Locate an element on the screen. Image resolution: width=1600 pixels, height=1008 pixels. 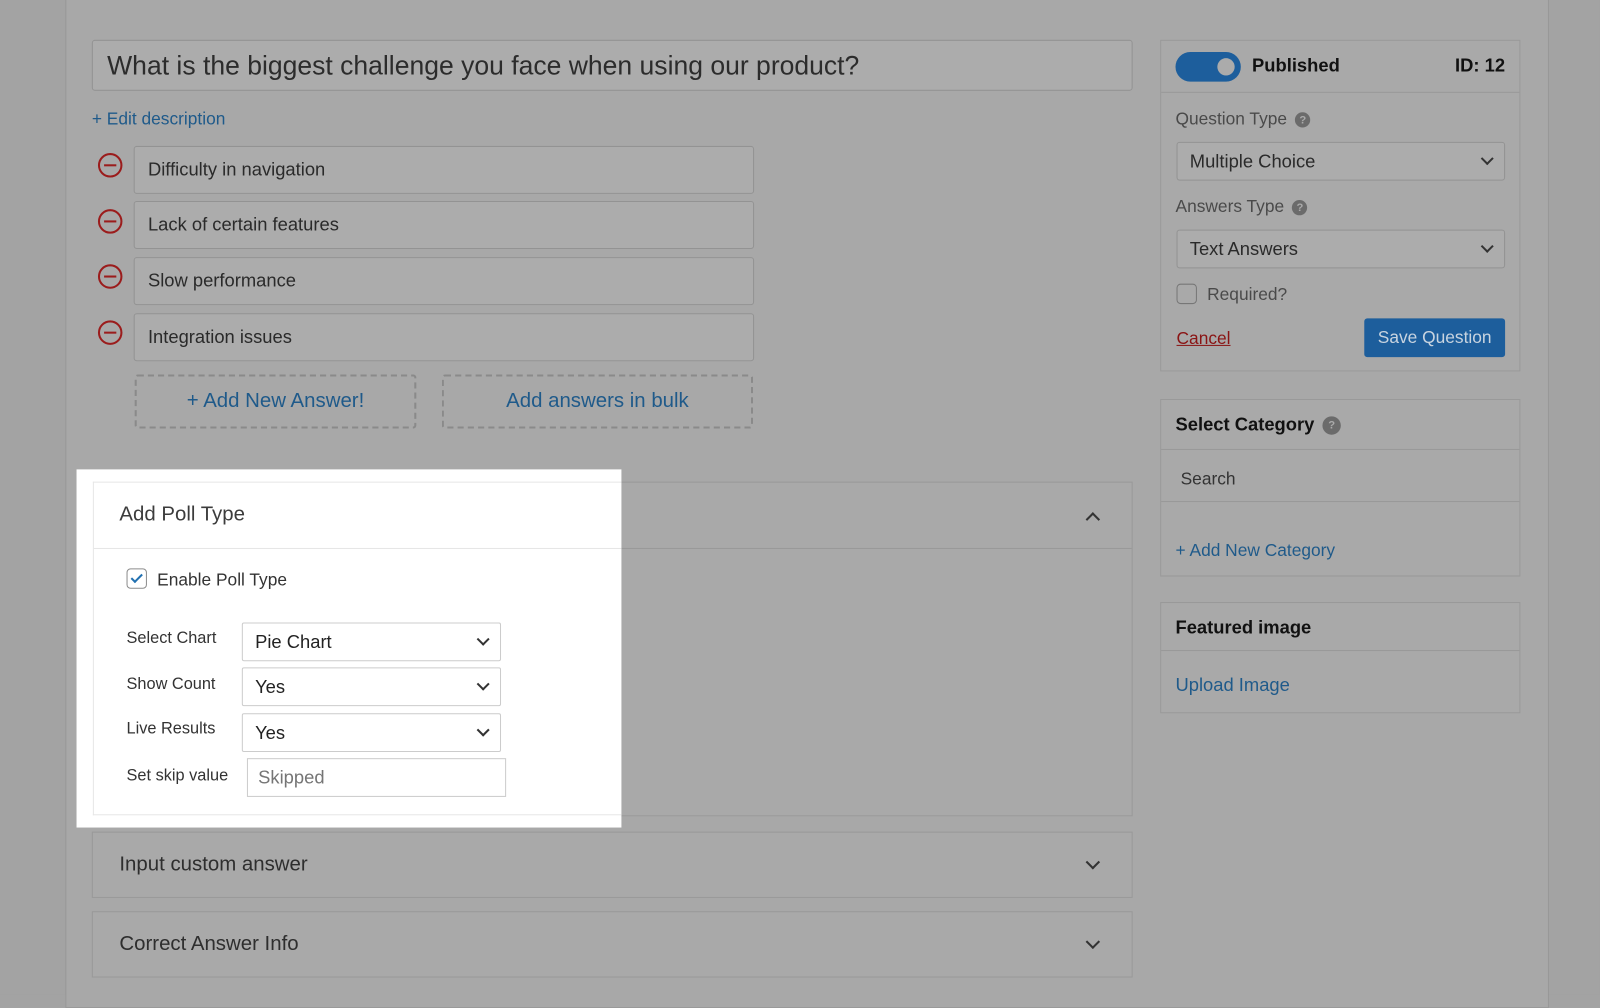
save-question-button: Save Question is located at coordinates (1435, 338).